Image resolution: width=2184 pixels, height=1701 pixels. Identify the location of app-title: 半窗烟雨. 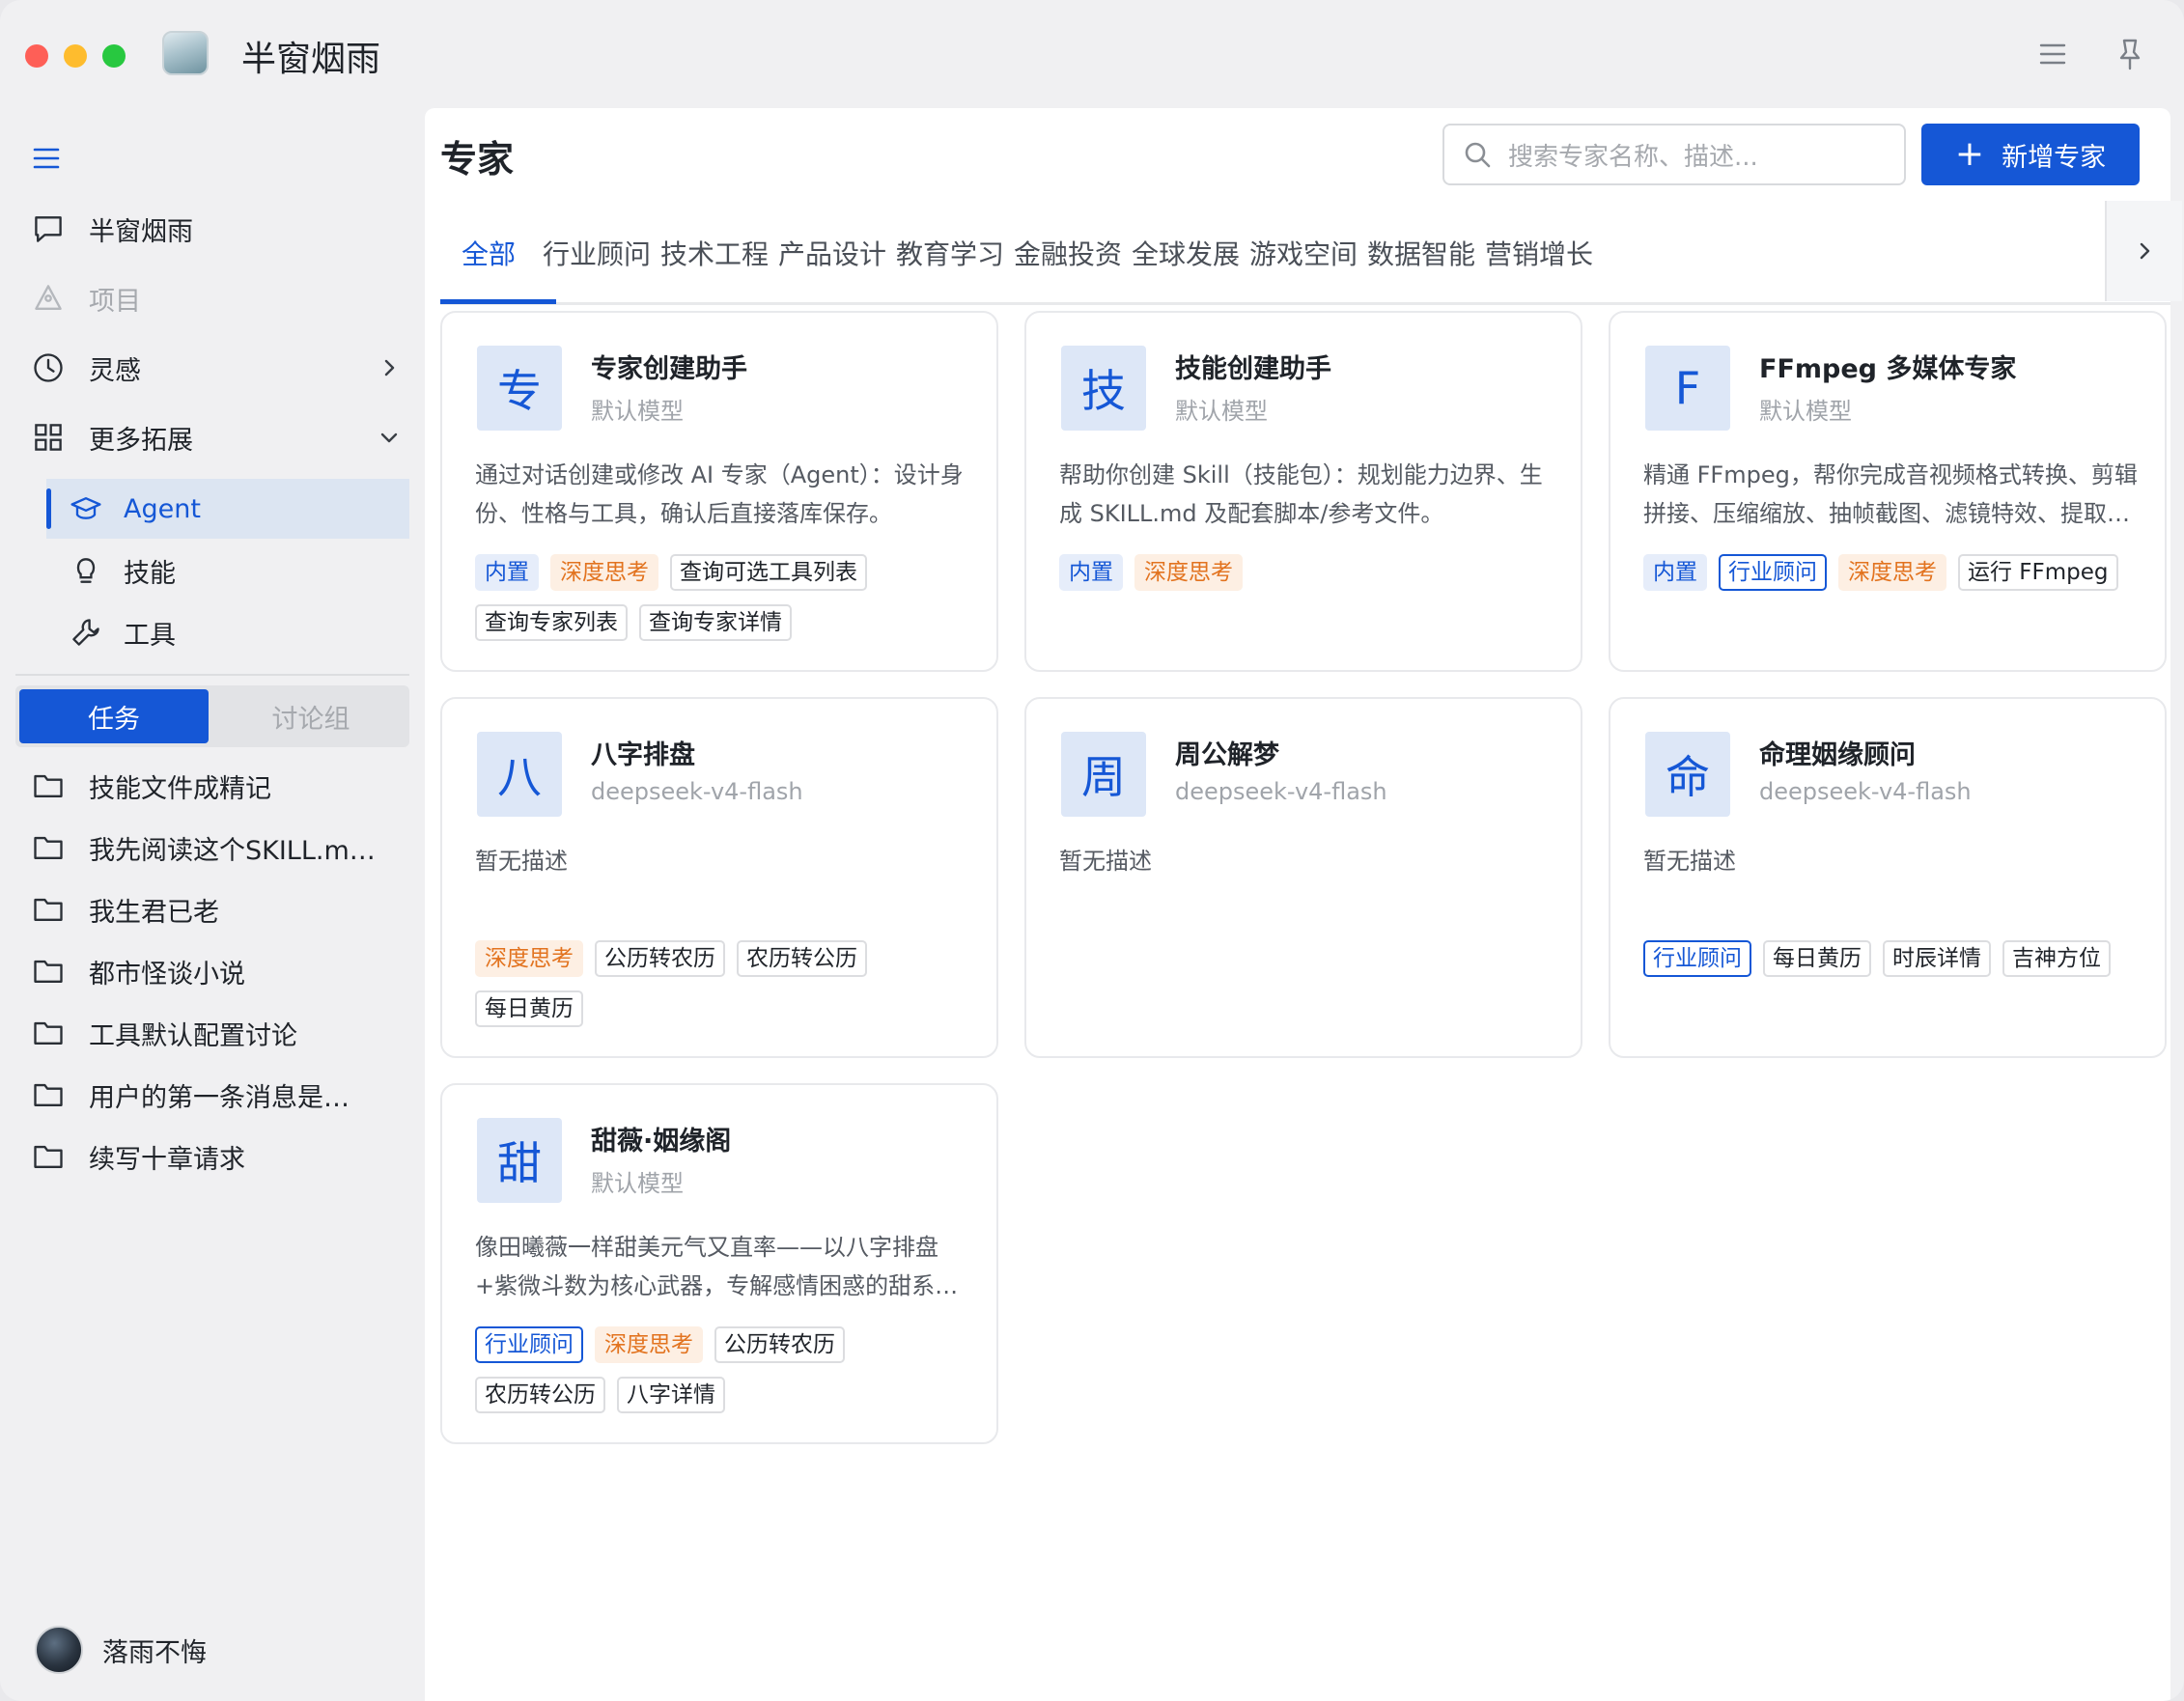
(311, 60).